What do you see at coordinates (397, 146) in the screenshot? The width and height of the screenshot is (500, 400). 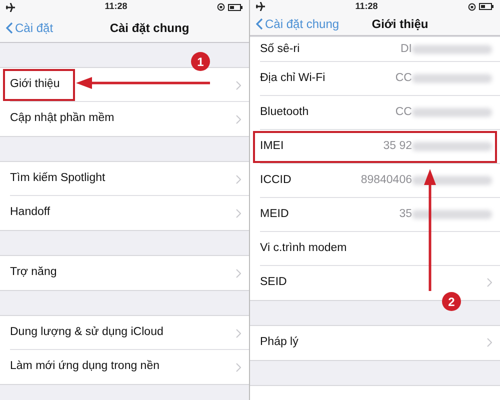 I see `row-value: 35 92` at bounding box center [397, 146].